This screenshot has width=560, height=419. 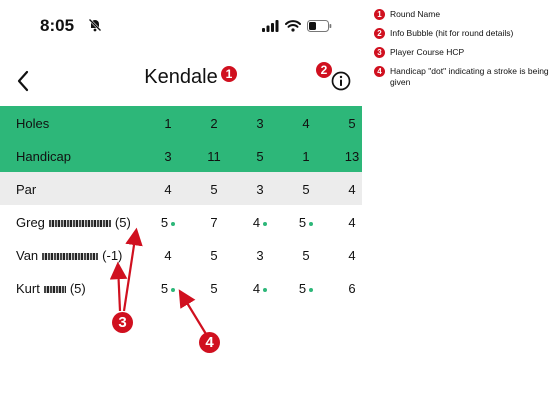 I want to click on player-score: 6, so click(x=350, y=288).